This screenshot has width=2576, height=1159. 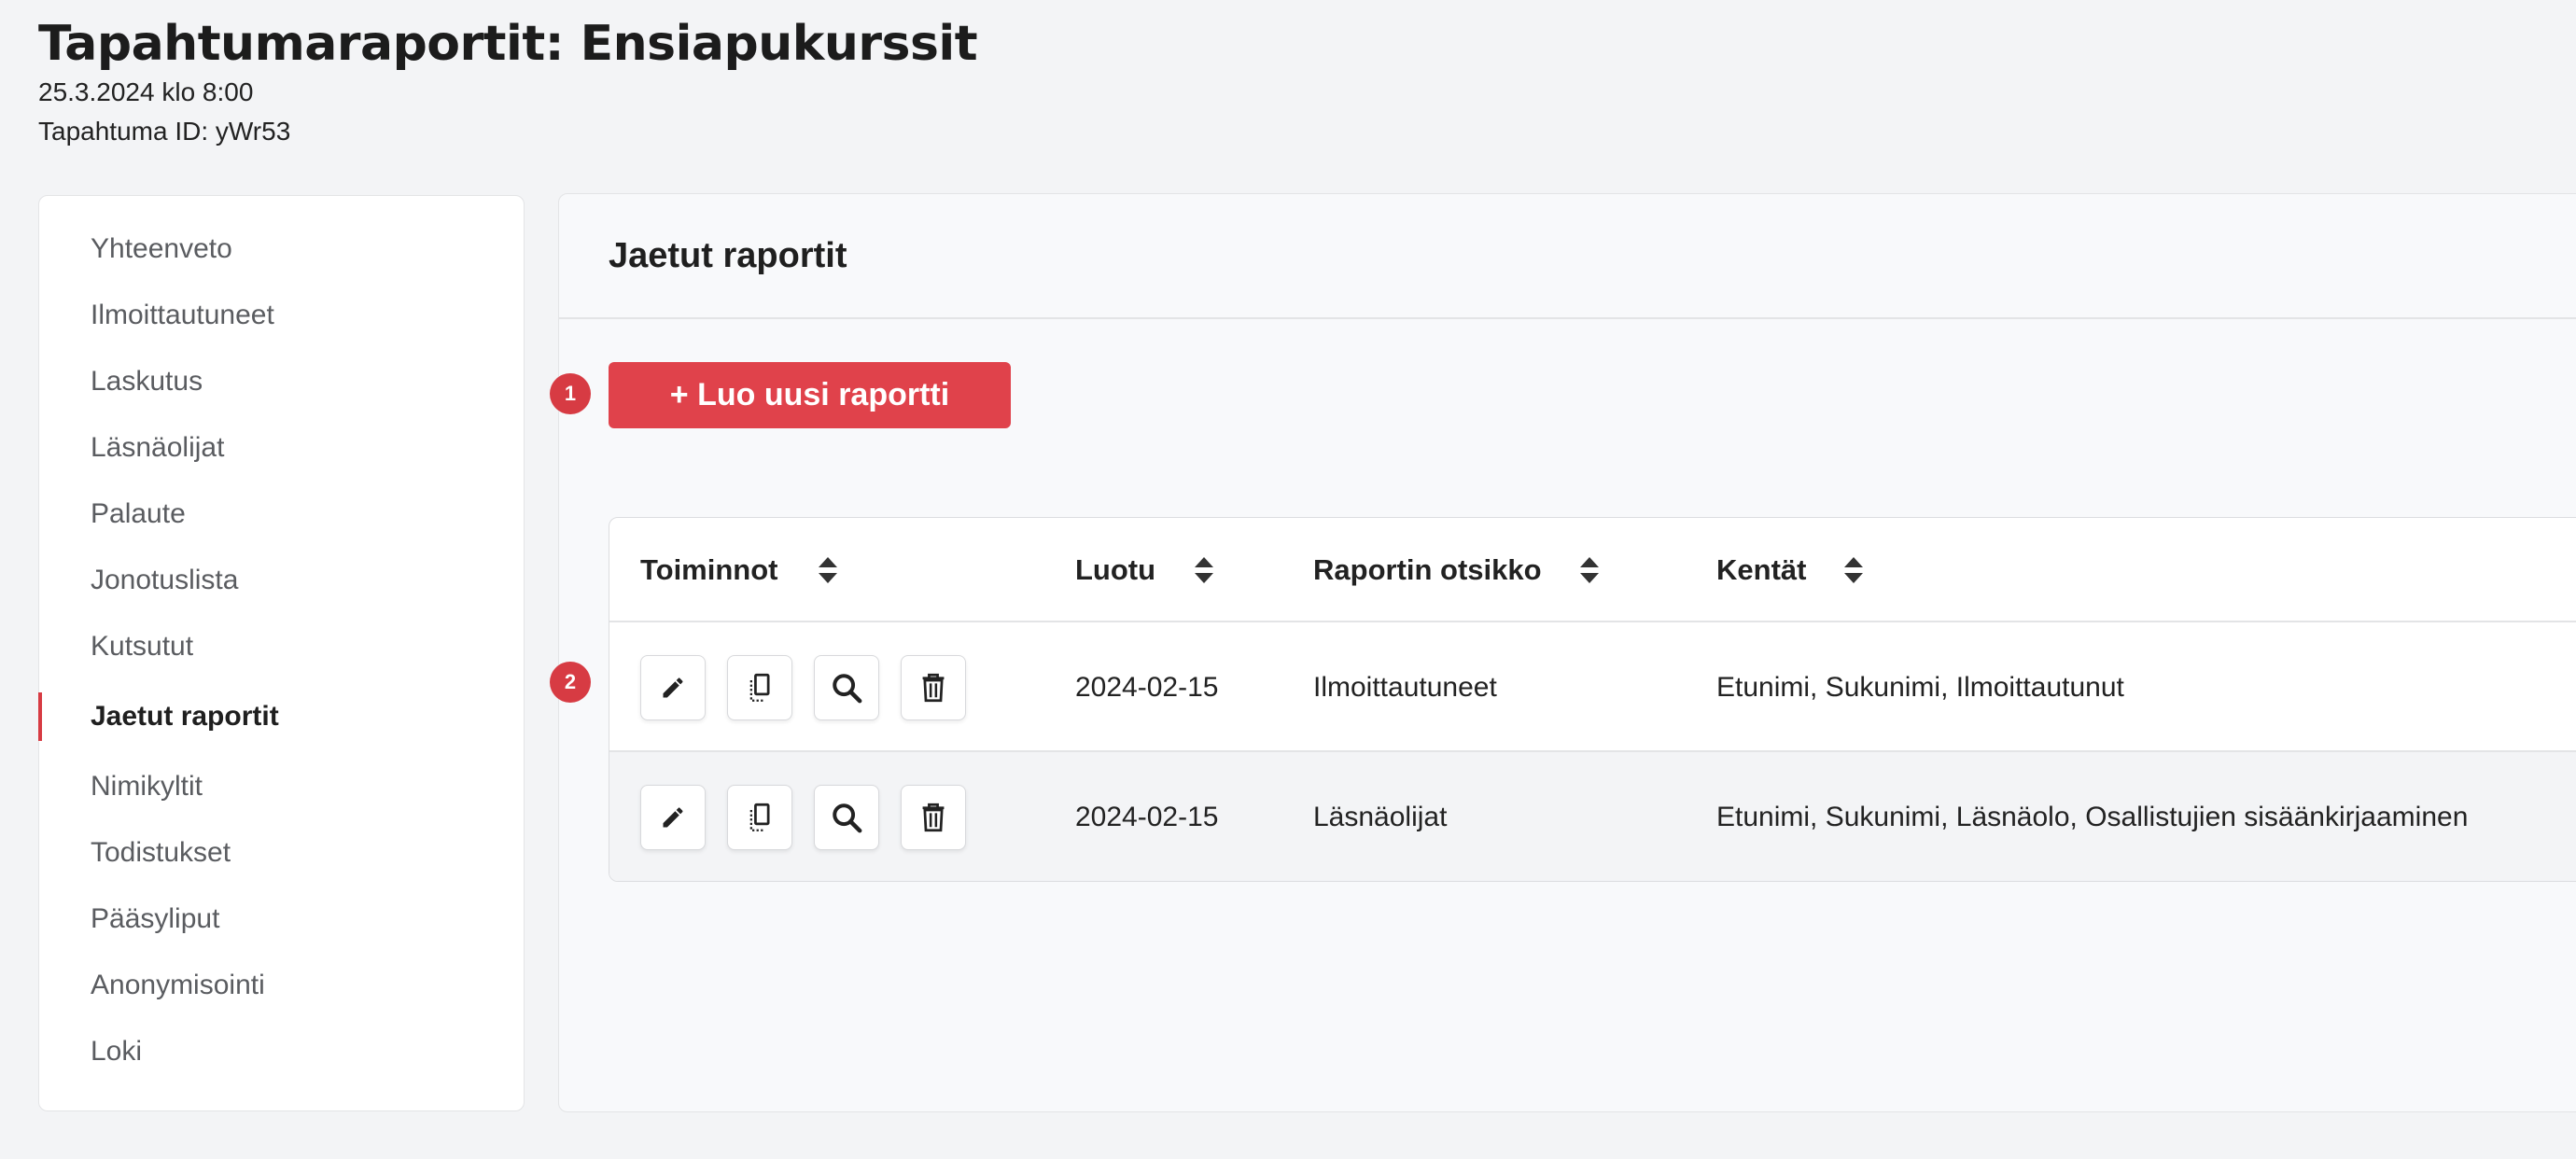 What do you see at coordinates (728, 255) in the screenshot?
I see `section-title: Jaetut raportit` at bounding box center [728, 255].